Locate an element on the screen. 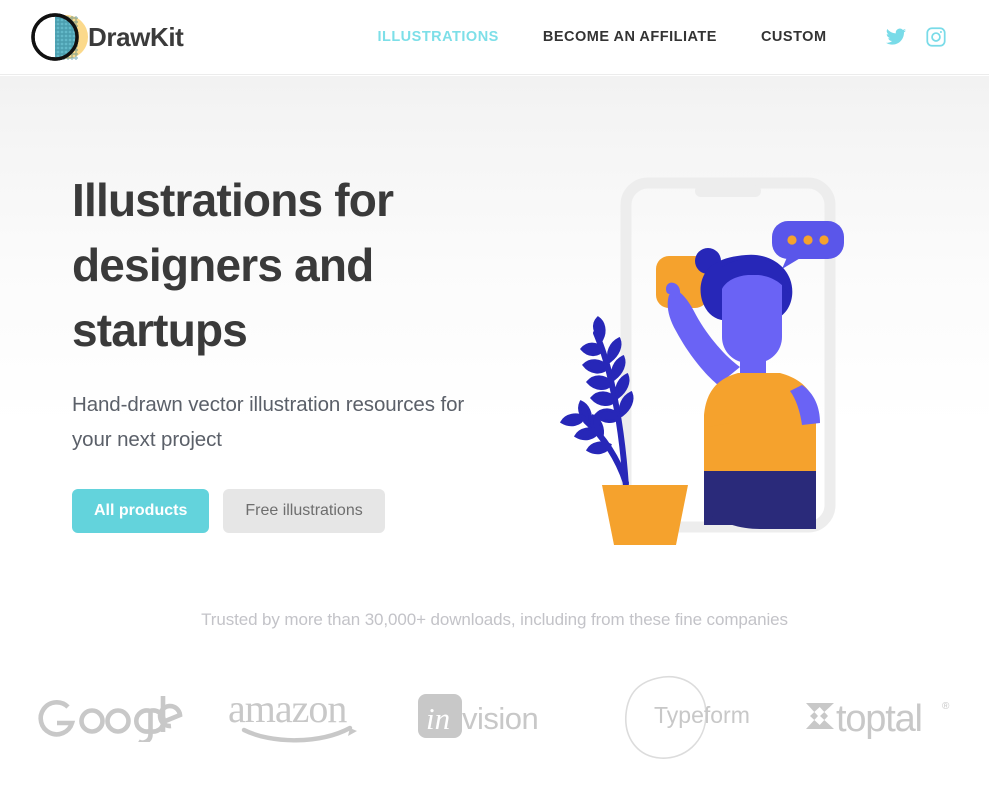  hero-actions: All products Free illustrations is located at coordinates (287, 511).